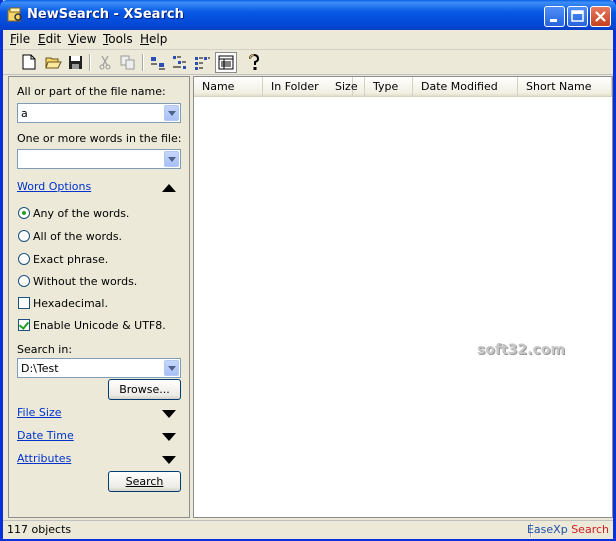 This screenshot has height=541, width=616. Describe the element at coordinates (24, 325) in the screenshot. I see `unicode-checkbox` at that location.